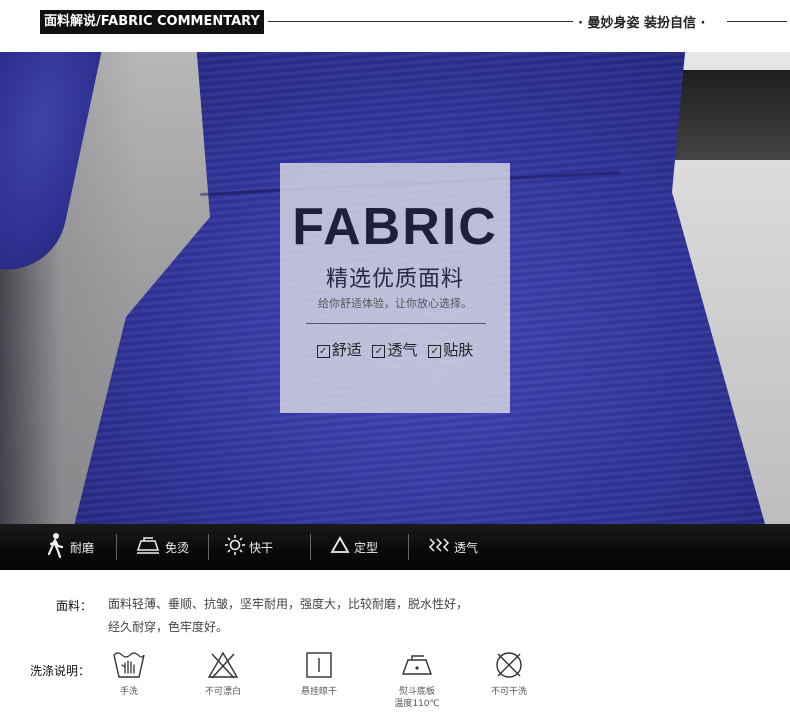 The width and height of the screenshot is (790, 721). Describe the element at coordinates (458, 350) in the screenshot. I see `check-item-label: 贴肤` at that location.